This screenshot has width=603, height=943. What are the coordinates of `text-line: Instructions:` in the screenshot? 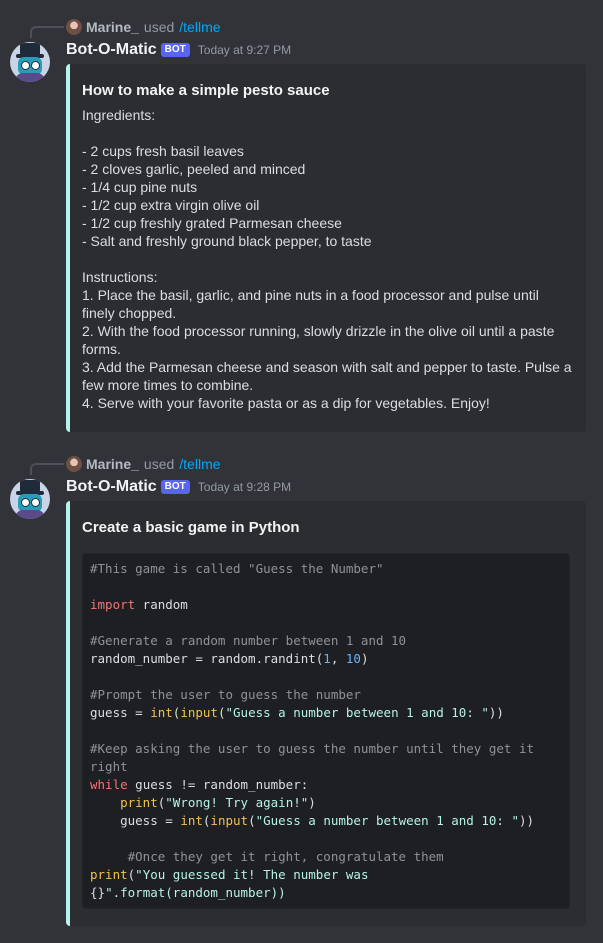 It's located at (120, 277).